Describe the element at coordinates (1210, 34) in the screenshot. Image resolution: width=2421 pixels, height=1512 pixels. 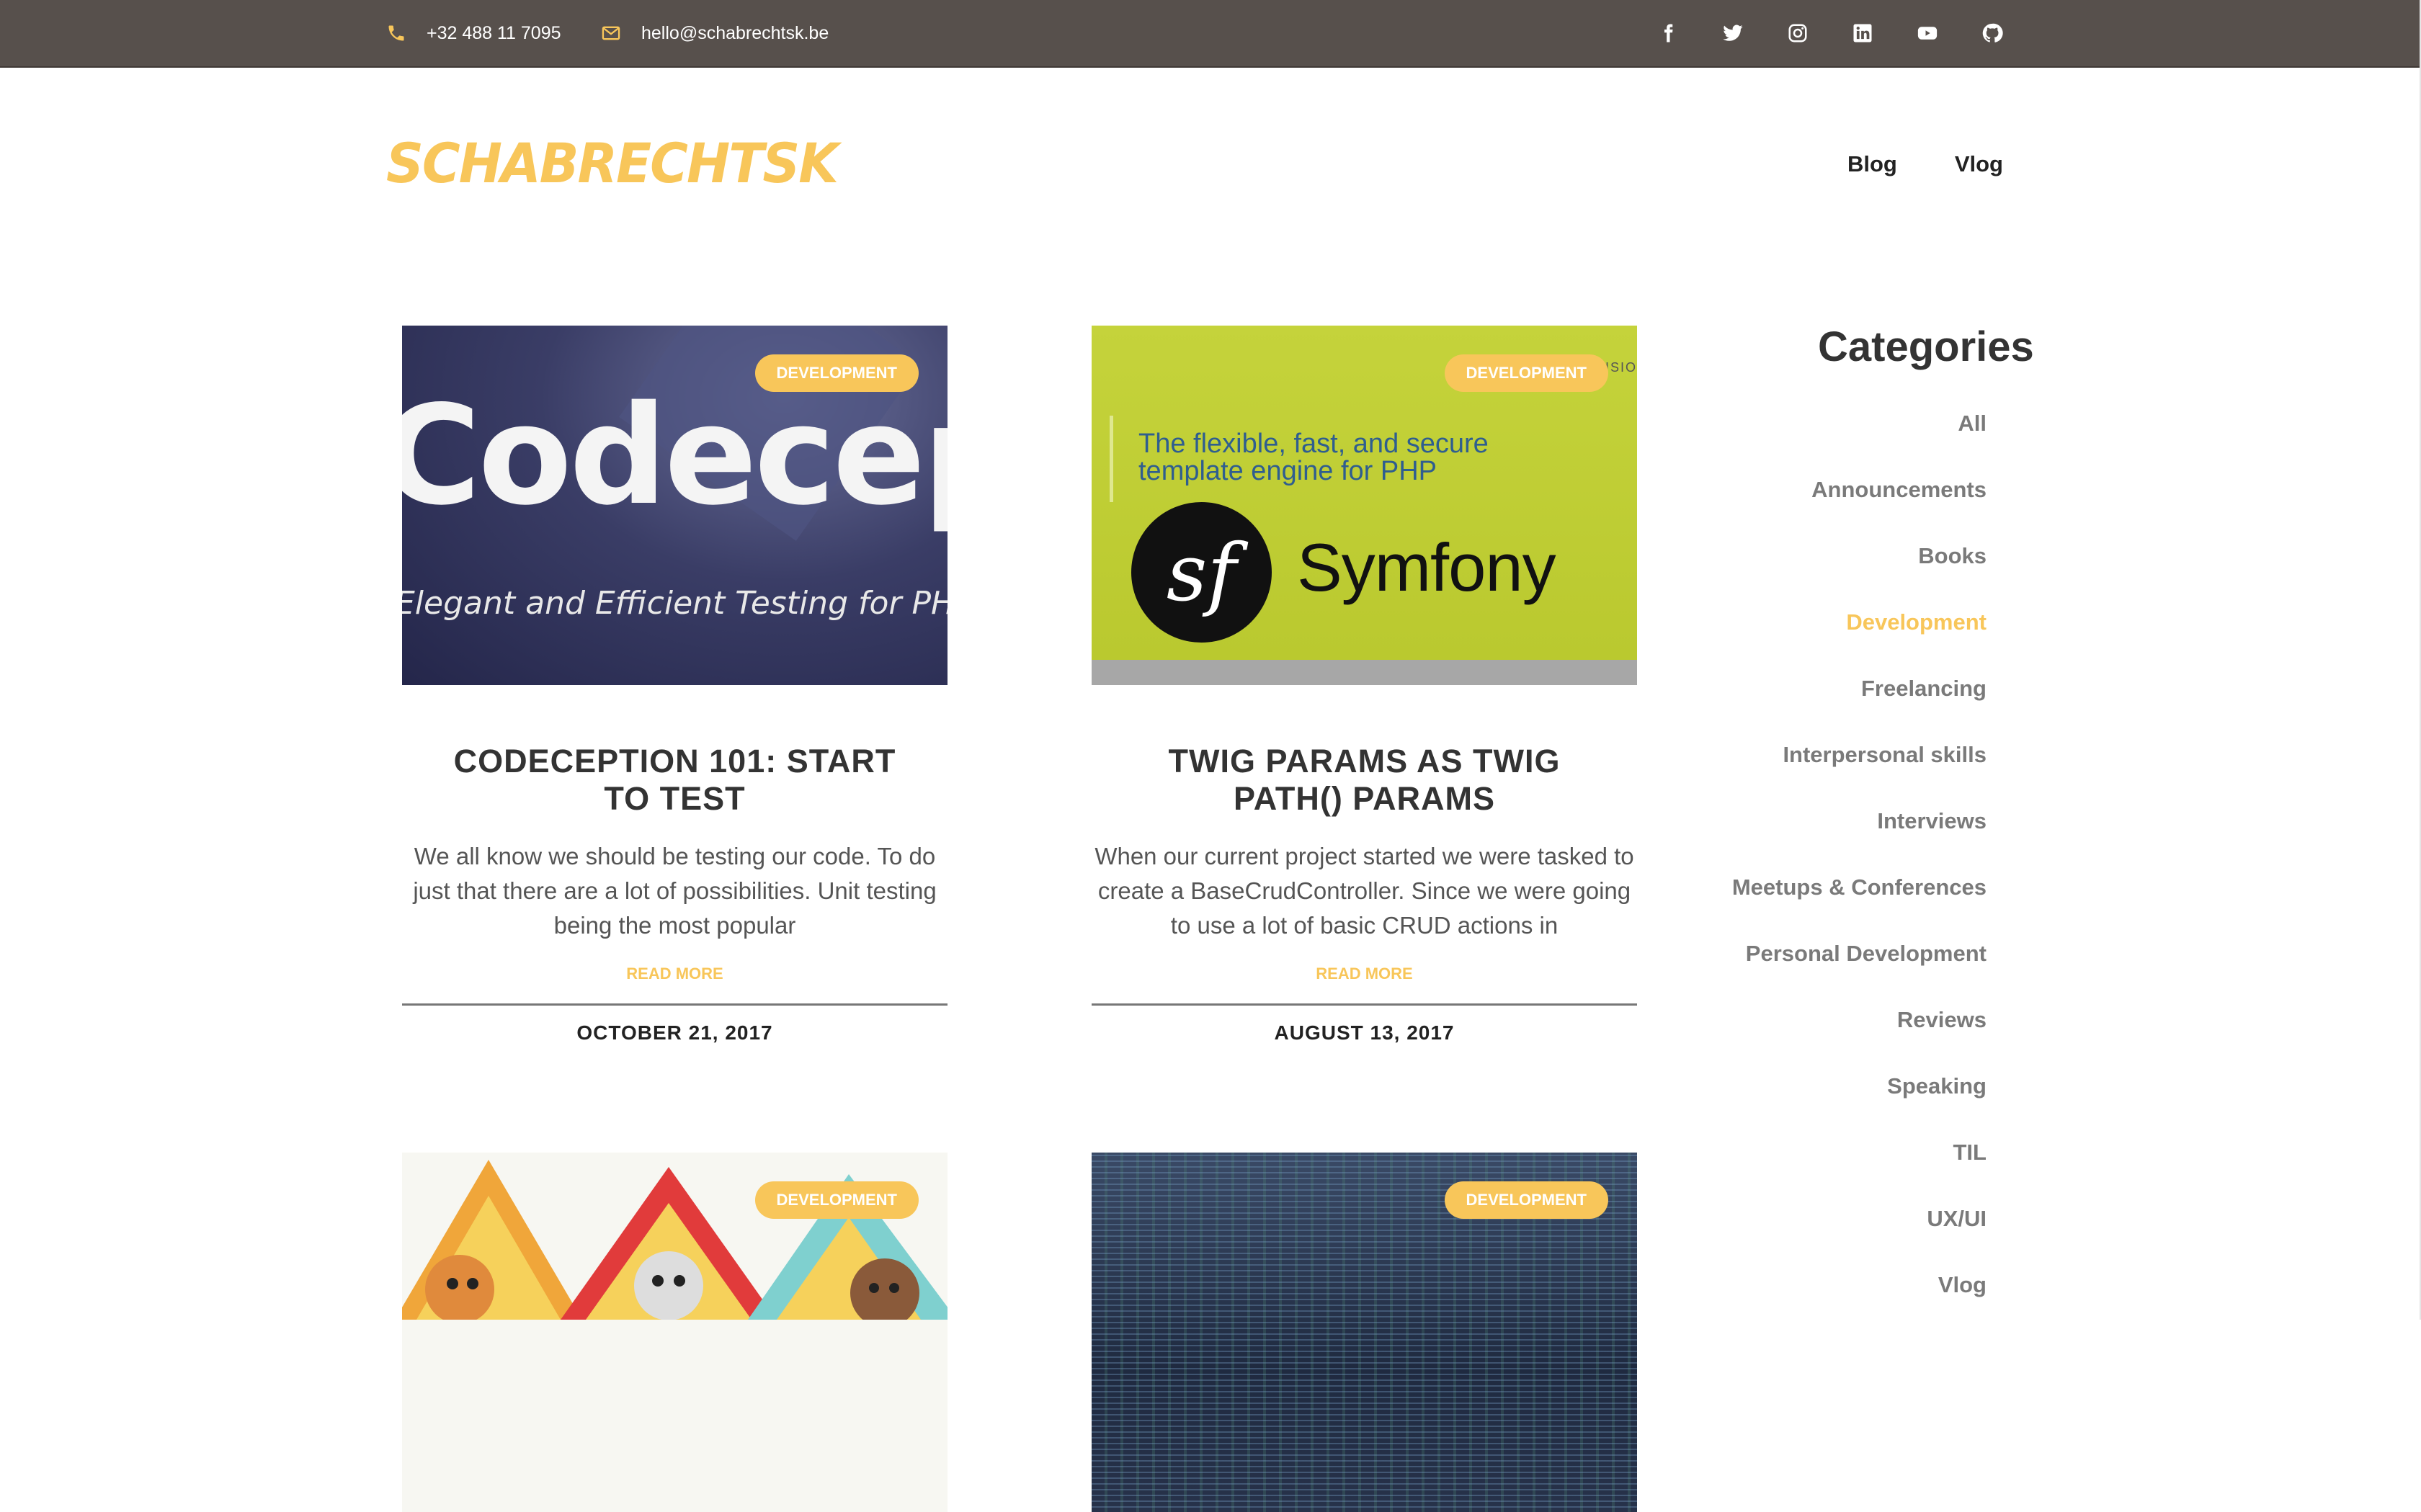
I see `top-bar: +32 488 11 7095 hello@schabrechtsk.be` at that location.